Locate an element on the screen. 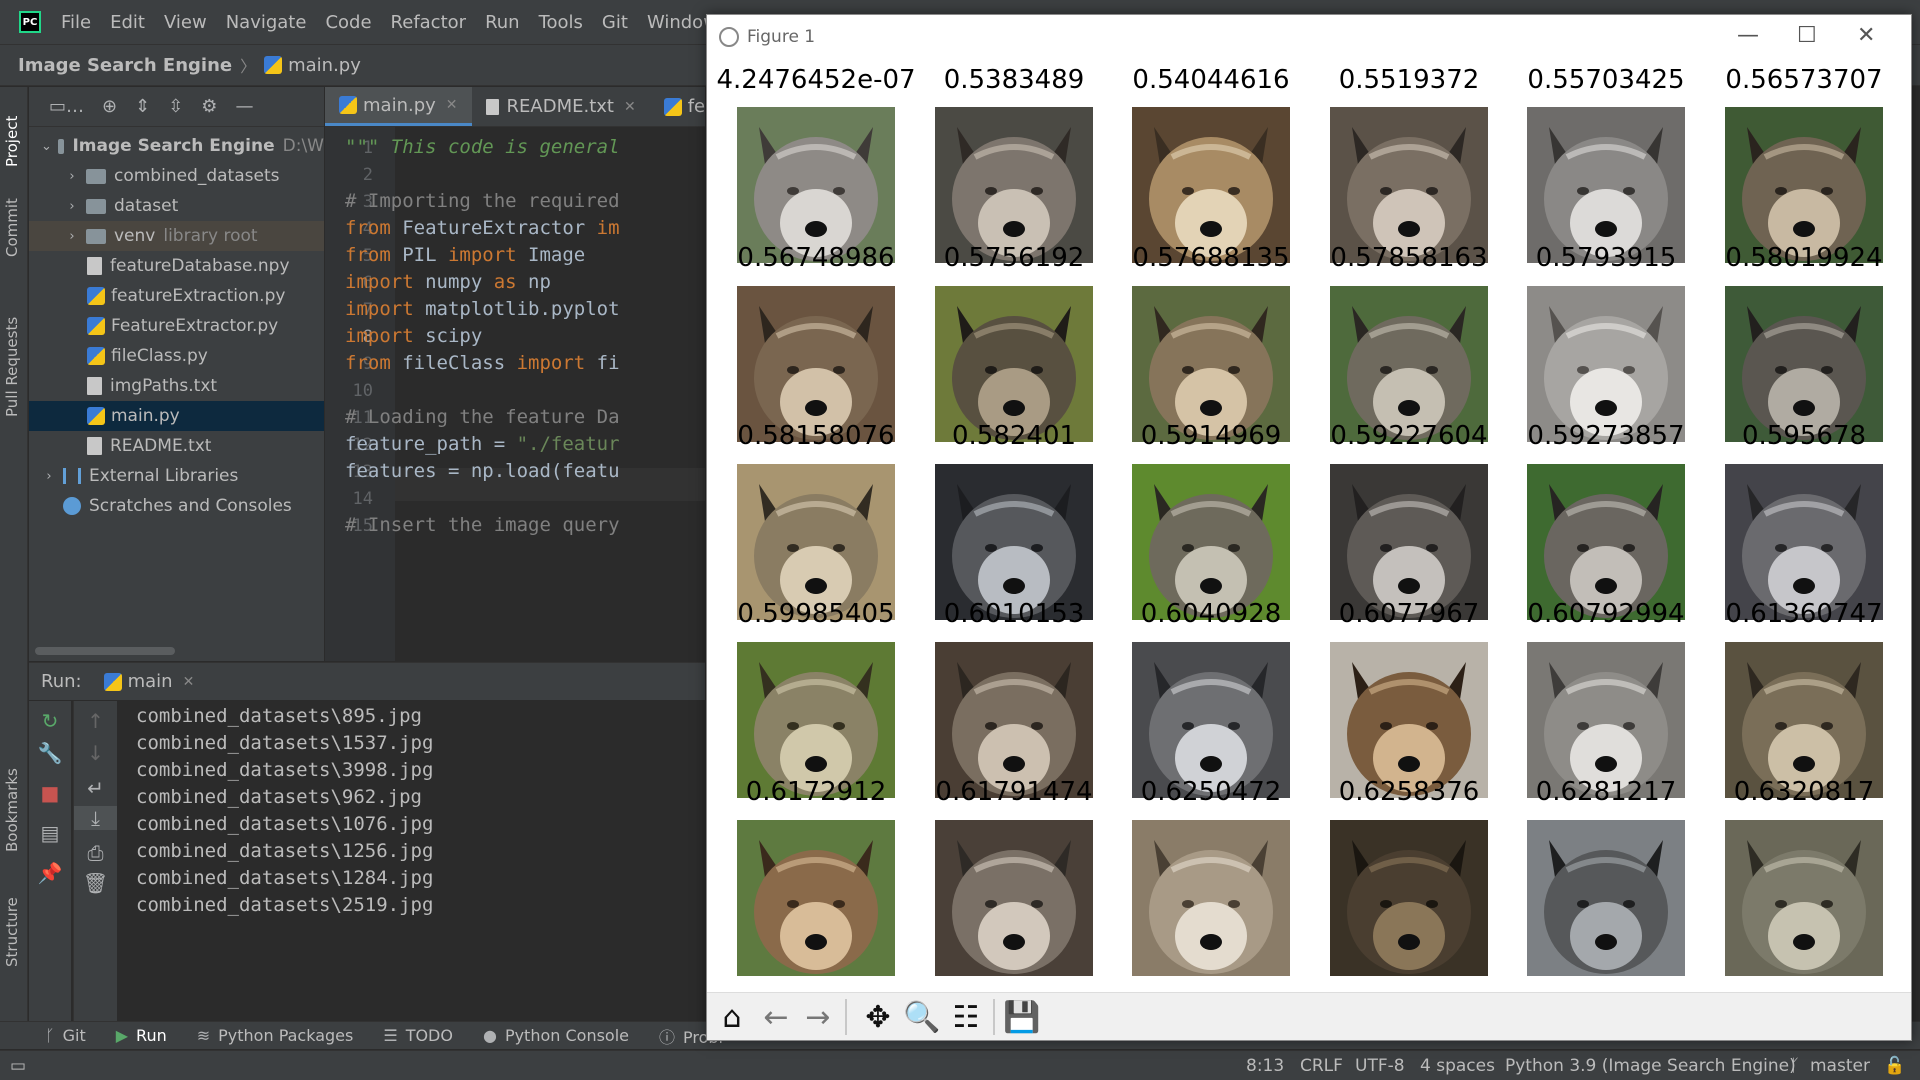 The height and width of the screenshot is (1080, 1920). chevron-right-icon: 〉 is located at coordinates (248, 66).